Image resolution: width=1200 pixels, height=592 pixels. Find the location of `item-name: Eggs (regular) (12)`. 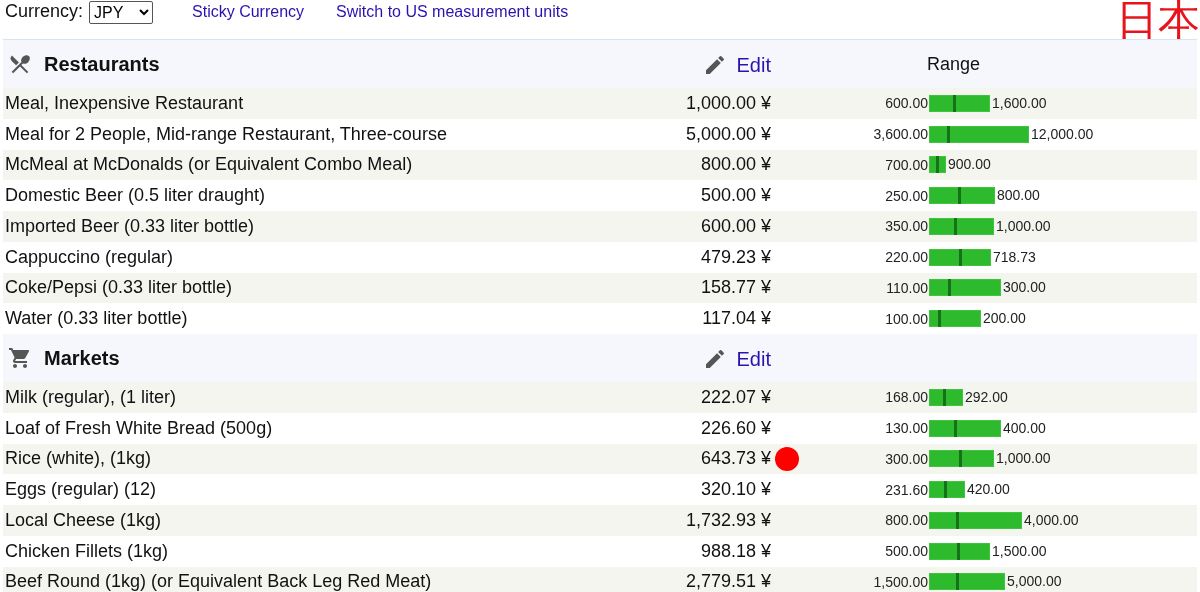

item-name: Eggs (regular) (12) is located at coordinates (81, 490).